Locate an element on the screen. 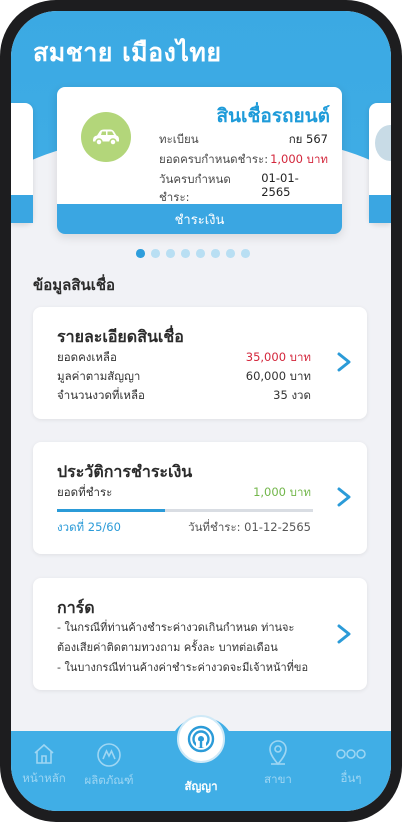  card-heading: รายละเอียดสินเชื่อ is located at coordinates (120, 336).